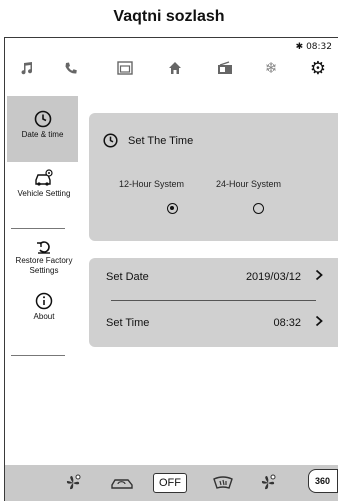 This screenshot has height=501, width=338. What do you see at coordinates (273, 277) in the screenshot?
I see `set-date-value: 2019/03/12` at bounding box center [273, 277].